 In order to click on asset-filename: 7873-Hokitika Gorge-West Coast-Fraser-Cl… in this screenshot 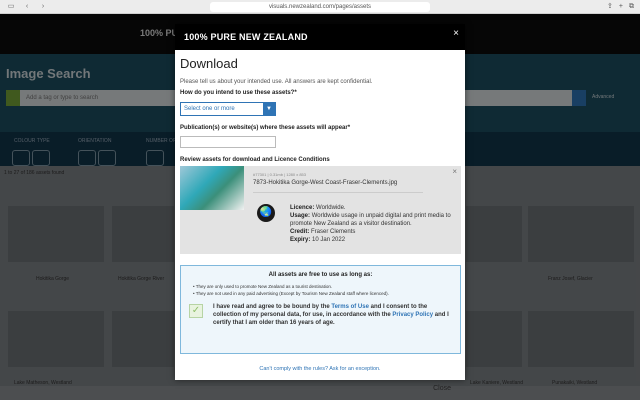, I will do `click(325, 183)`.